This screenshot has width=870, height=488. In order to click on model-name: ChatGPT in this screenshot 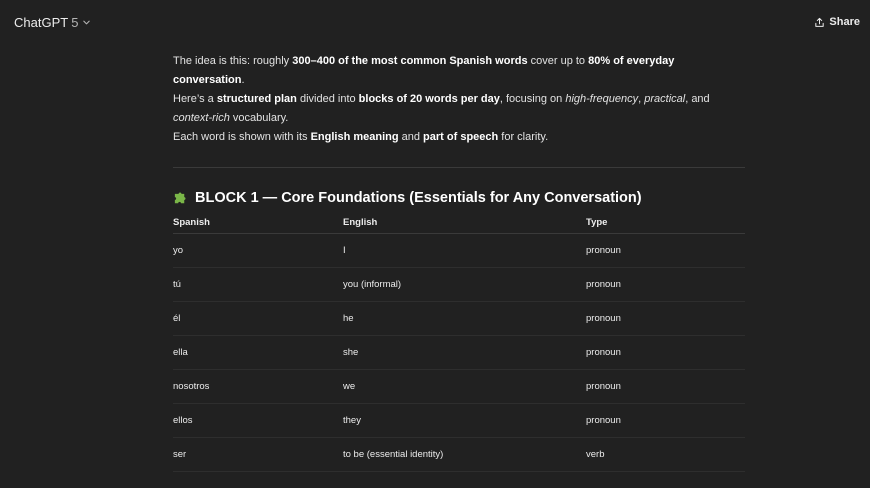, I will do `click(41, 22)`.